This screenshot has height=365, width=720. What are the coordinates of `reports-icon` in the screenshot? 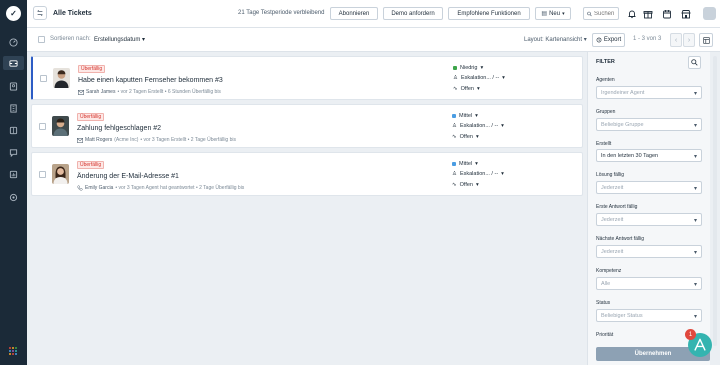 It's located at (13, 174).